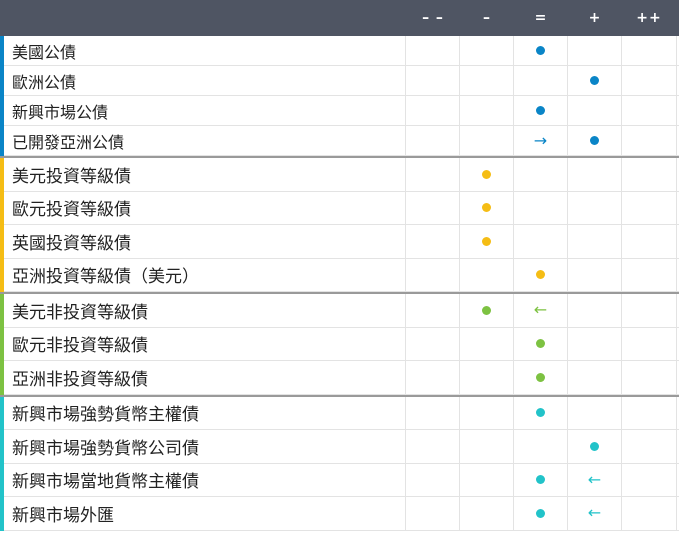  I want to click on table-row: 新興市場強勢貨幣主權債, so click(339, 413).